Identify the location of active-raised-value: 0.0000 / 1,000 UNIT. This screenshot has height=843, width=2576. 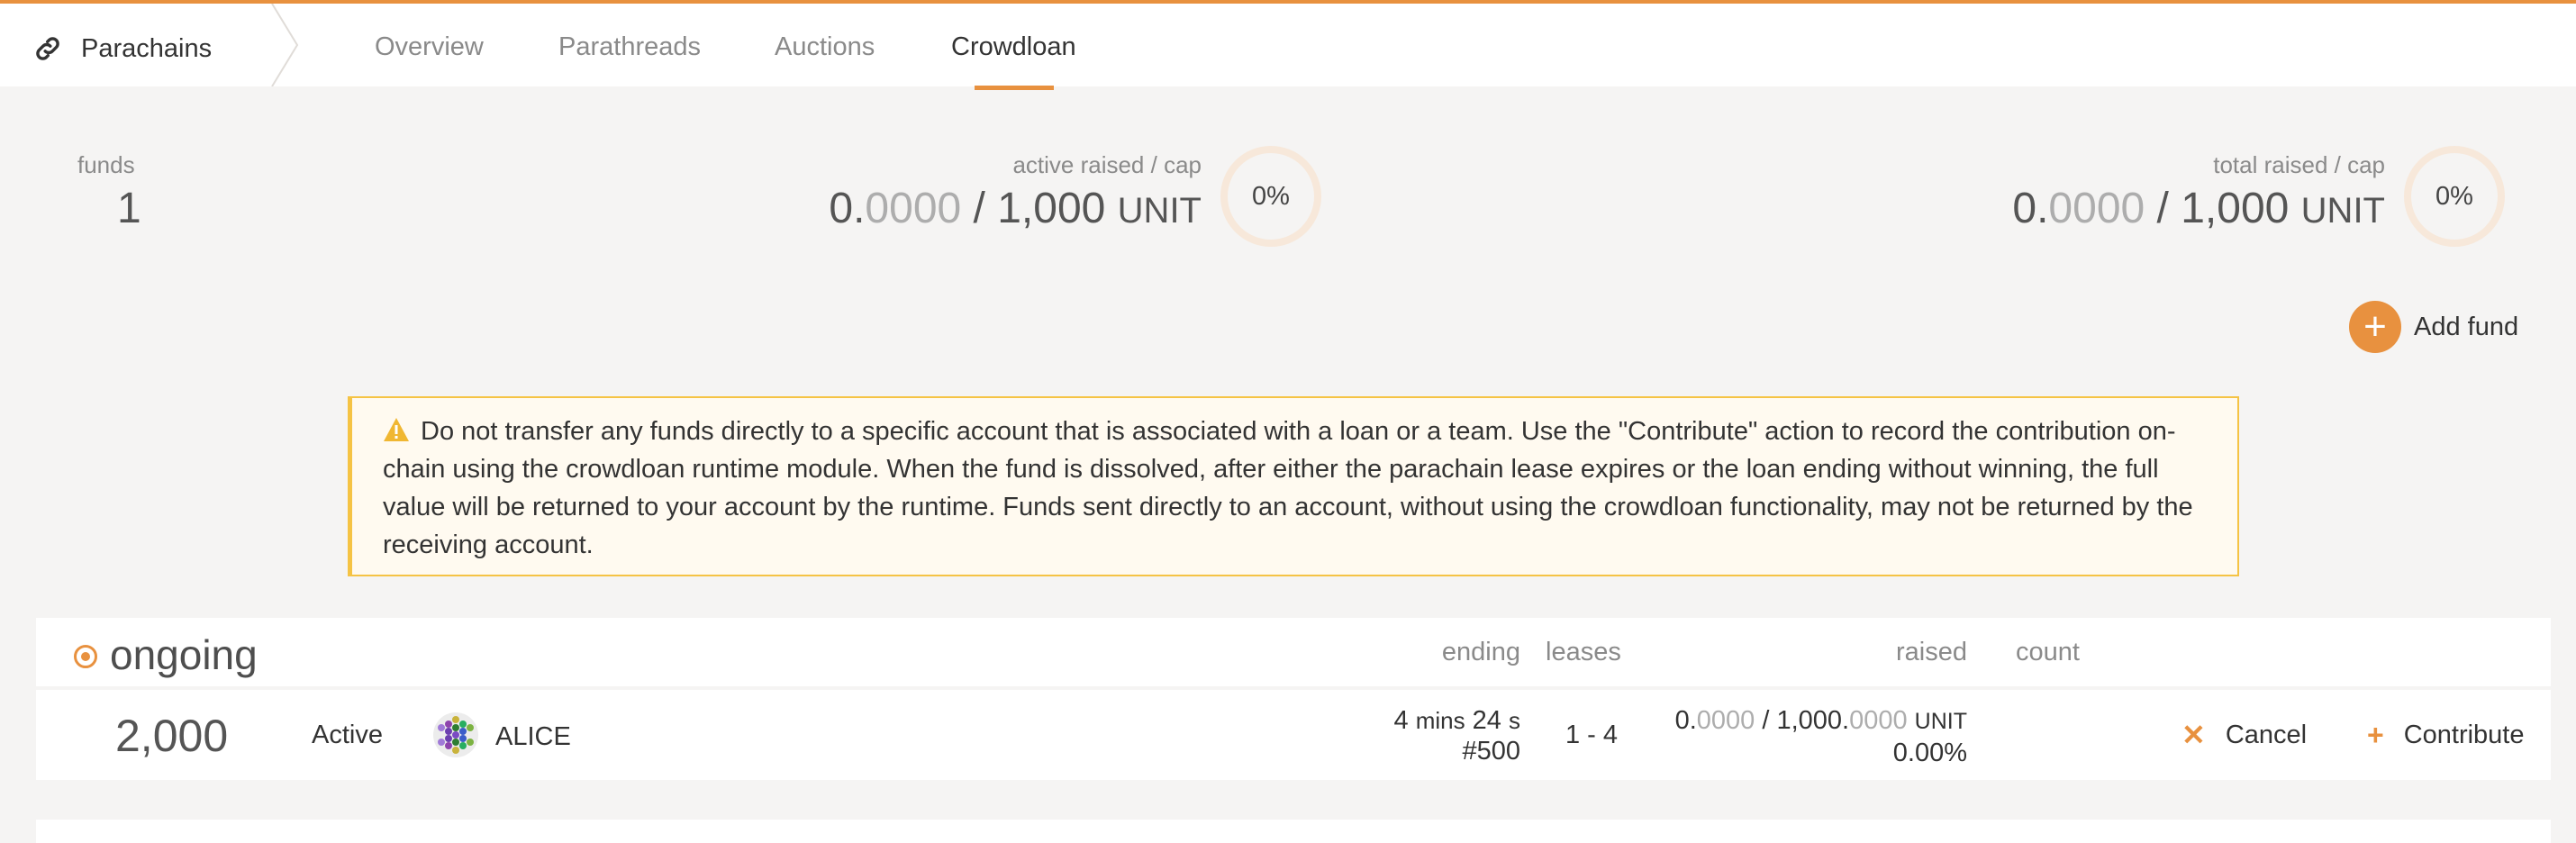
(1015, 208).